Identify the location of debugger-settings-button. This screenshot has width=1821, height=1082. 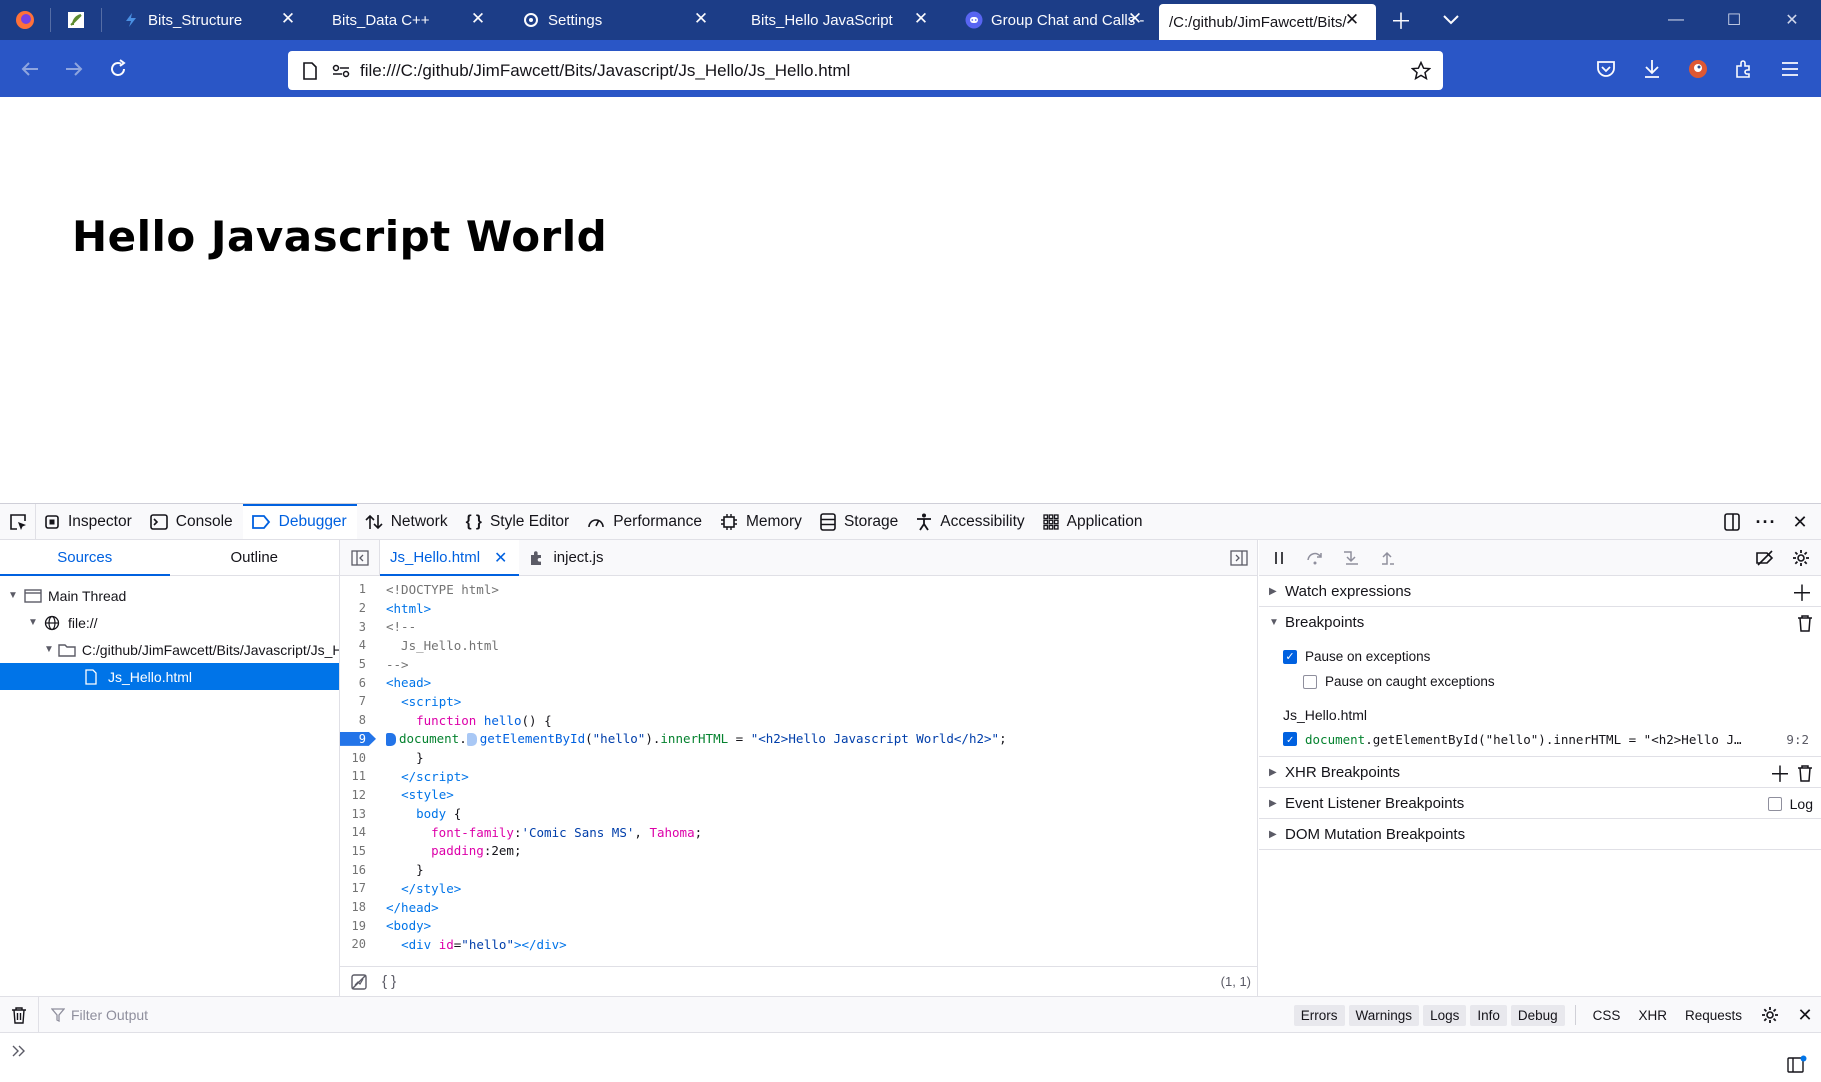
(1801, 558).